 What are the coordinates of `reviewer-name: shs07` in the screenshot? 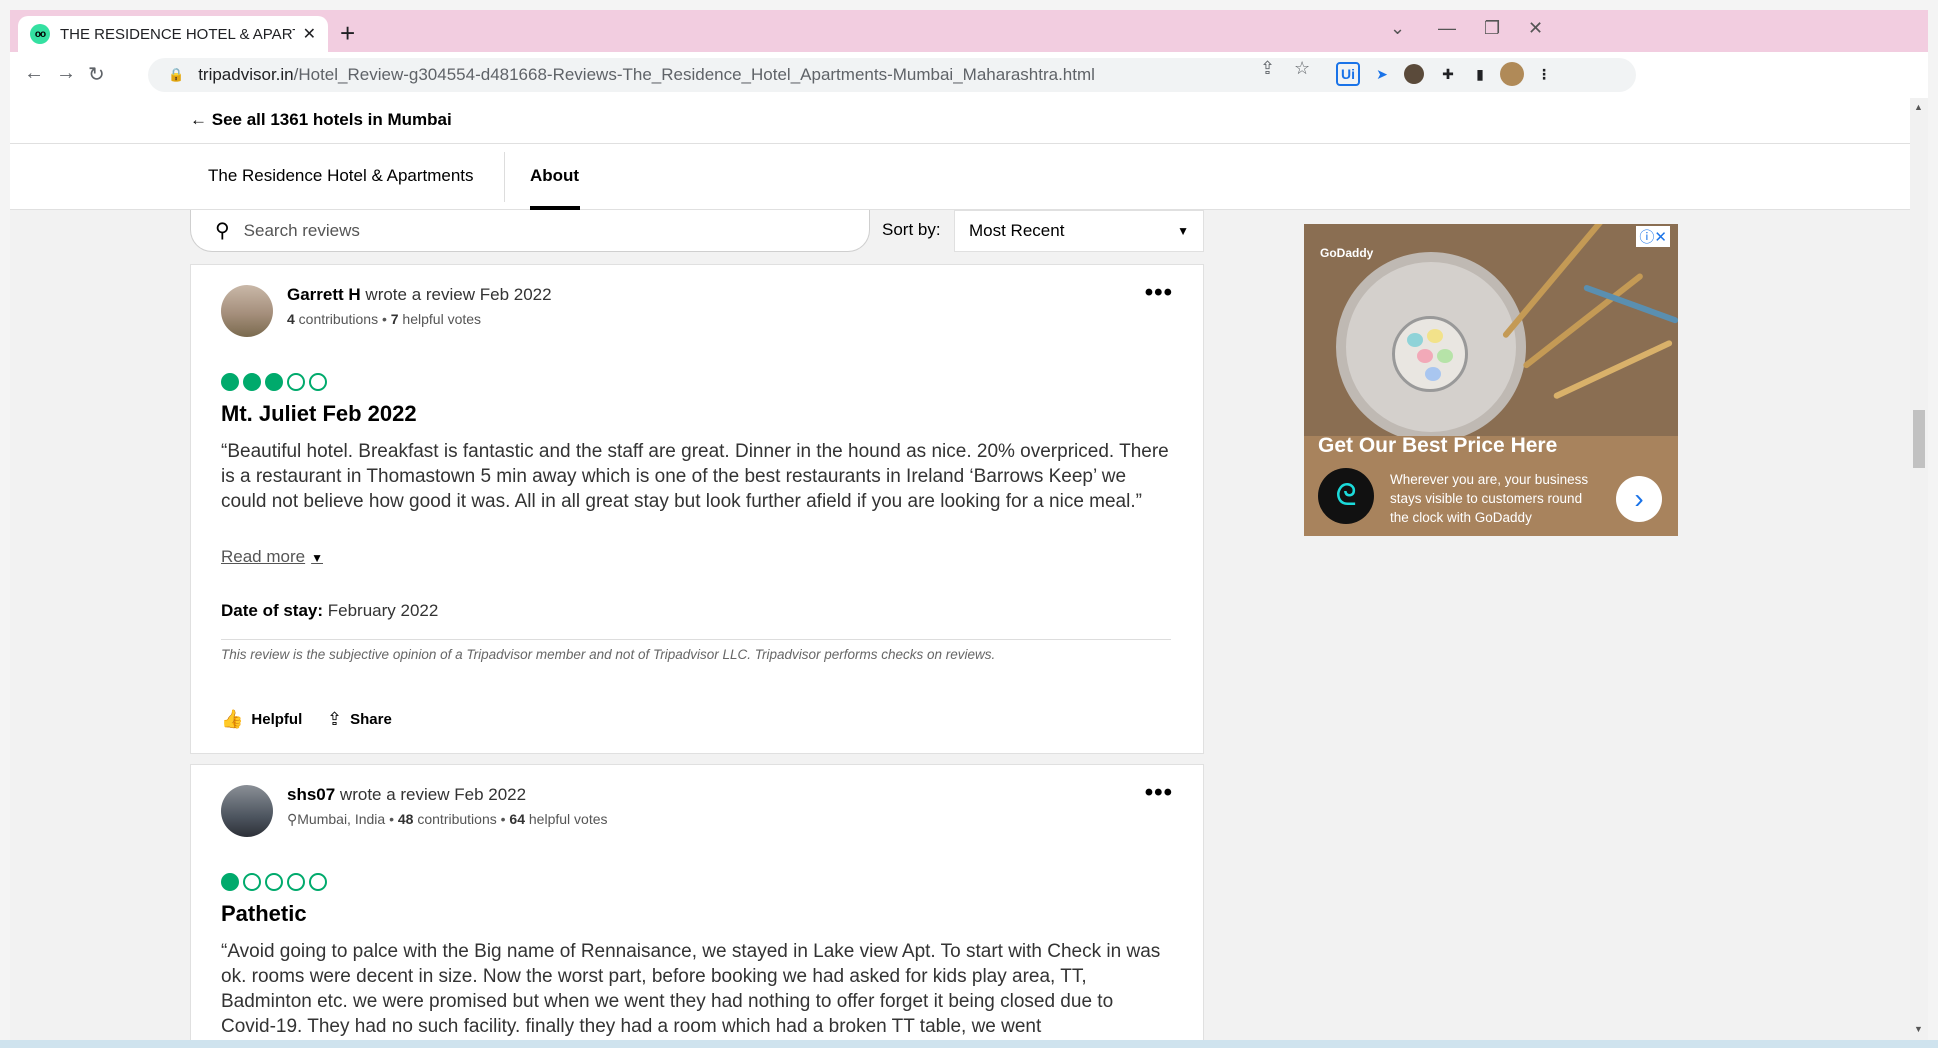 It's located at (311, 794).